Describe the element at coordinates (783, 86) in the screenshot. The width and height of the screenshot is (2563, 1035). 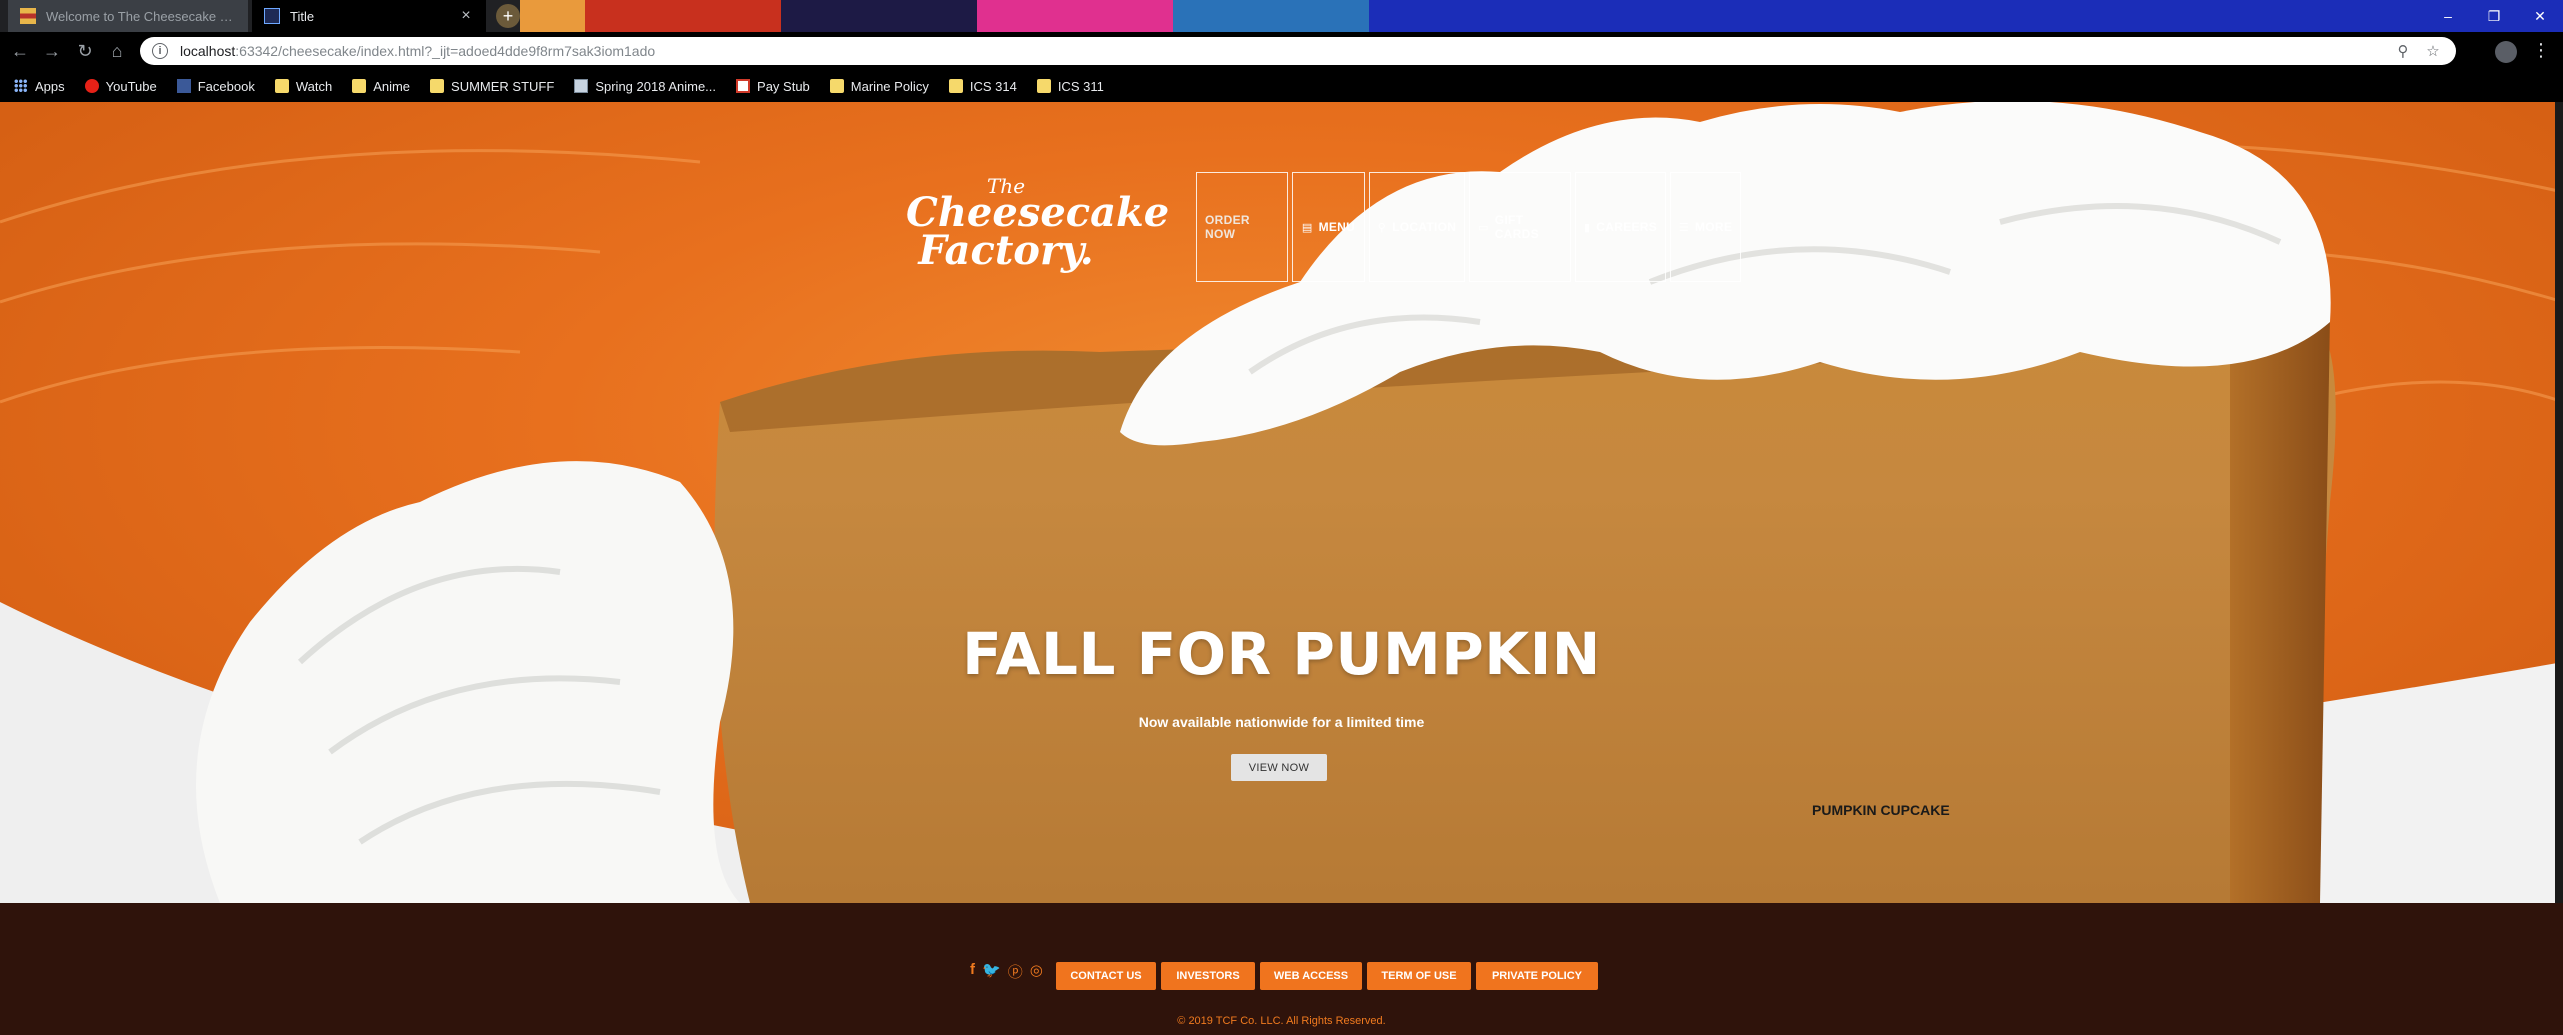
I see `bookmark-label: Pay Stub` at that location.